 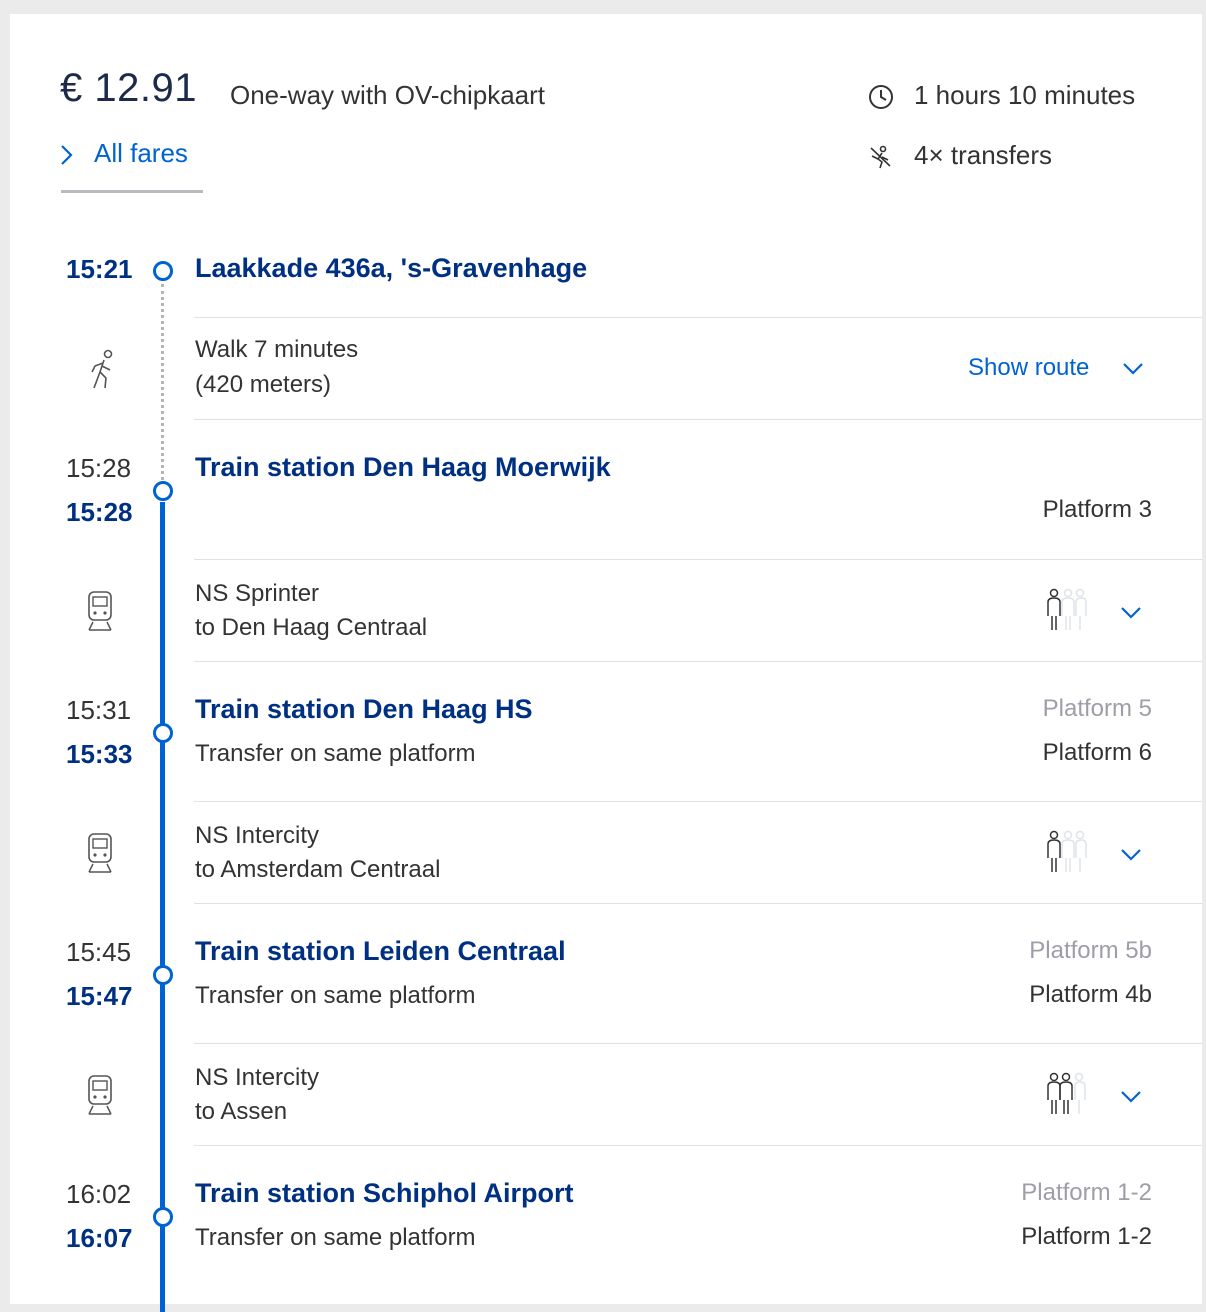 I want to click on price: € 12.91, so click(x=128, y=88).